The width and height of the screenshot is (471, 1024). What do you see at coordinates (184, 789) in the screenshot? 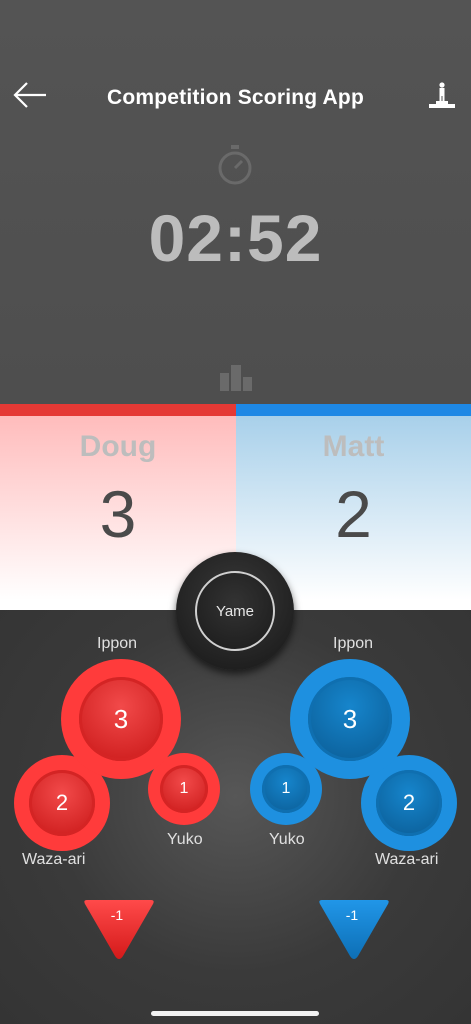
I see `red-yuko-value: 1` at bounding box center [184, 789].